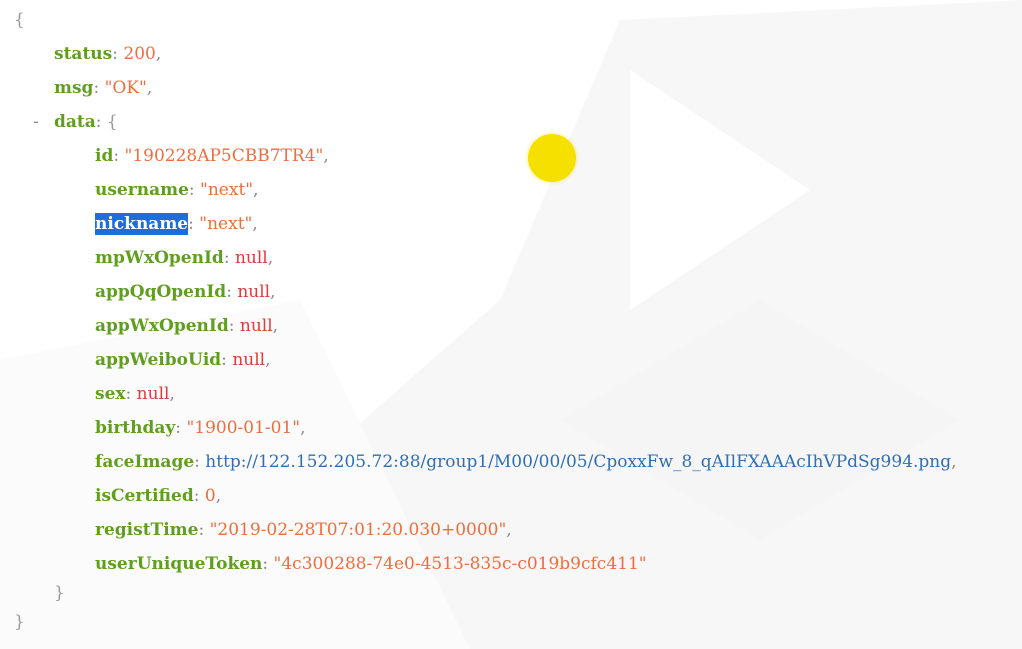 Image resolution: width=1022 pixels, height=649 pixels. Describe the element at coordinates (158, 360) in the screenshot. I see `json-key: appWeiboUid` at that location.